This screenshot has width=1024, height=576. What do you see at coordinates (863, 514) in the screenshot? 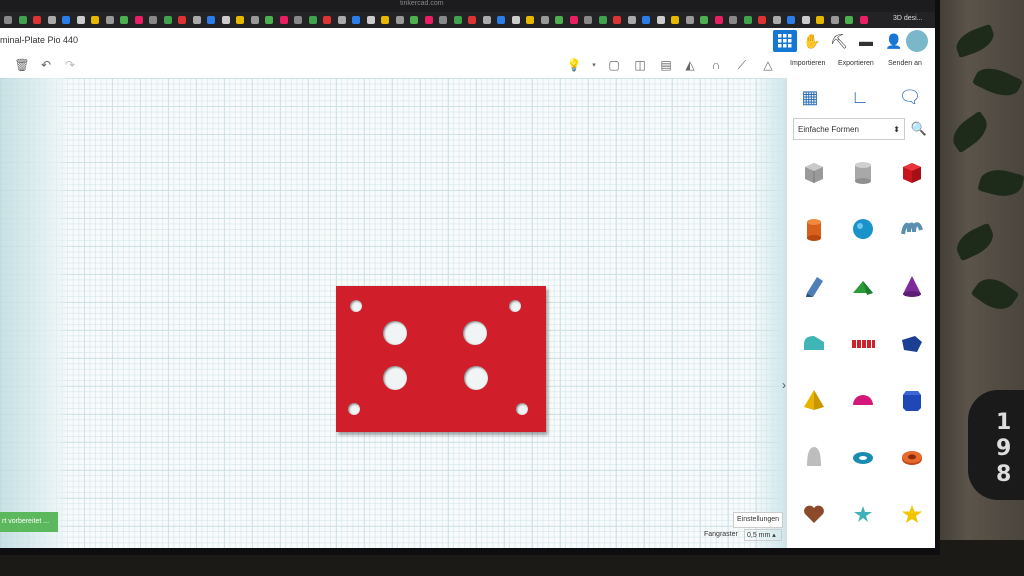
I see `shape-star` at bounding box center [863, 514].